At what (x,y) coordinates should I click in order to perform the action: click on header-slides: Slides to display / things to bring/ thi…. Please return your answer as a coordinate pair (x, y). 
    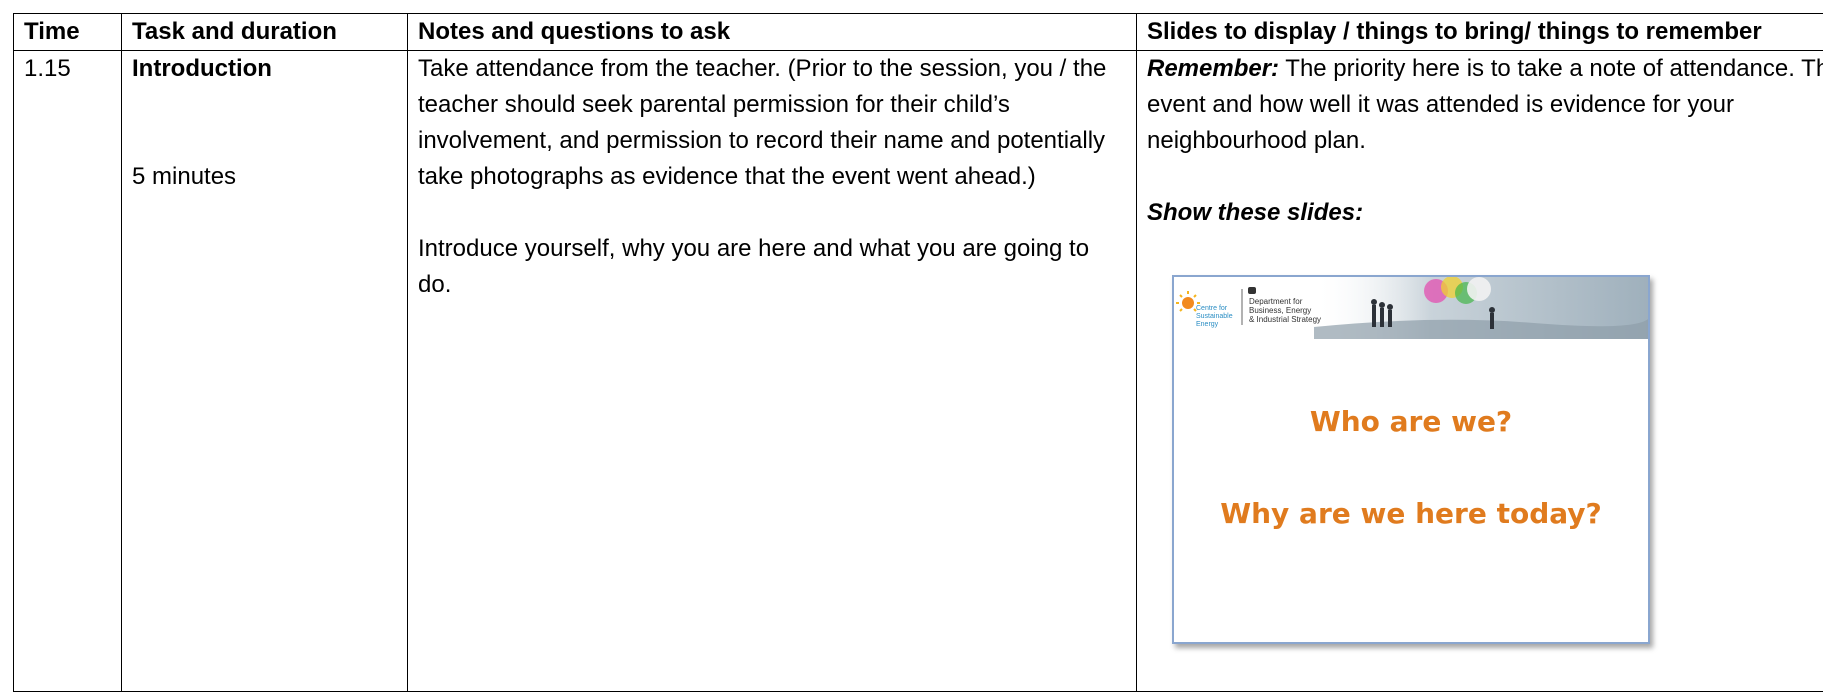
    Looking at the image, I should click on (1480, 32).